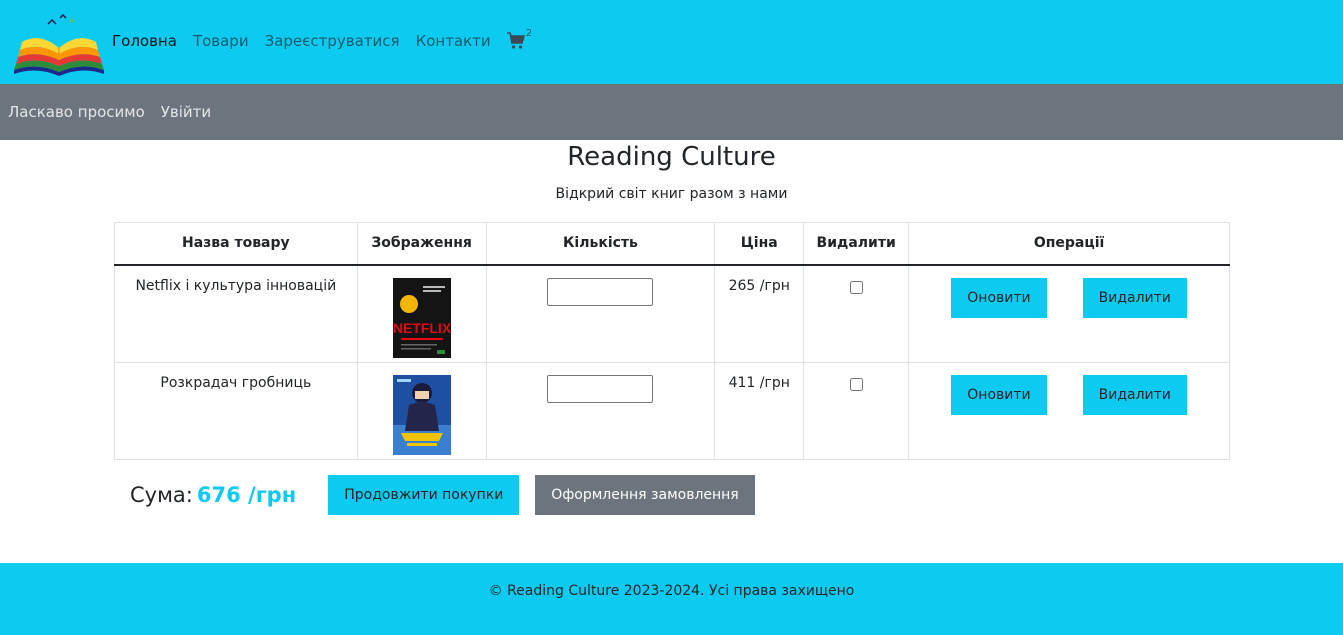 Image resolution: width=1343 pixels, height=635 pixels. I want to click on continue-shopping-button: Продовжити покупки, so click(424, 495).